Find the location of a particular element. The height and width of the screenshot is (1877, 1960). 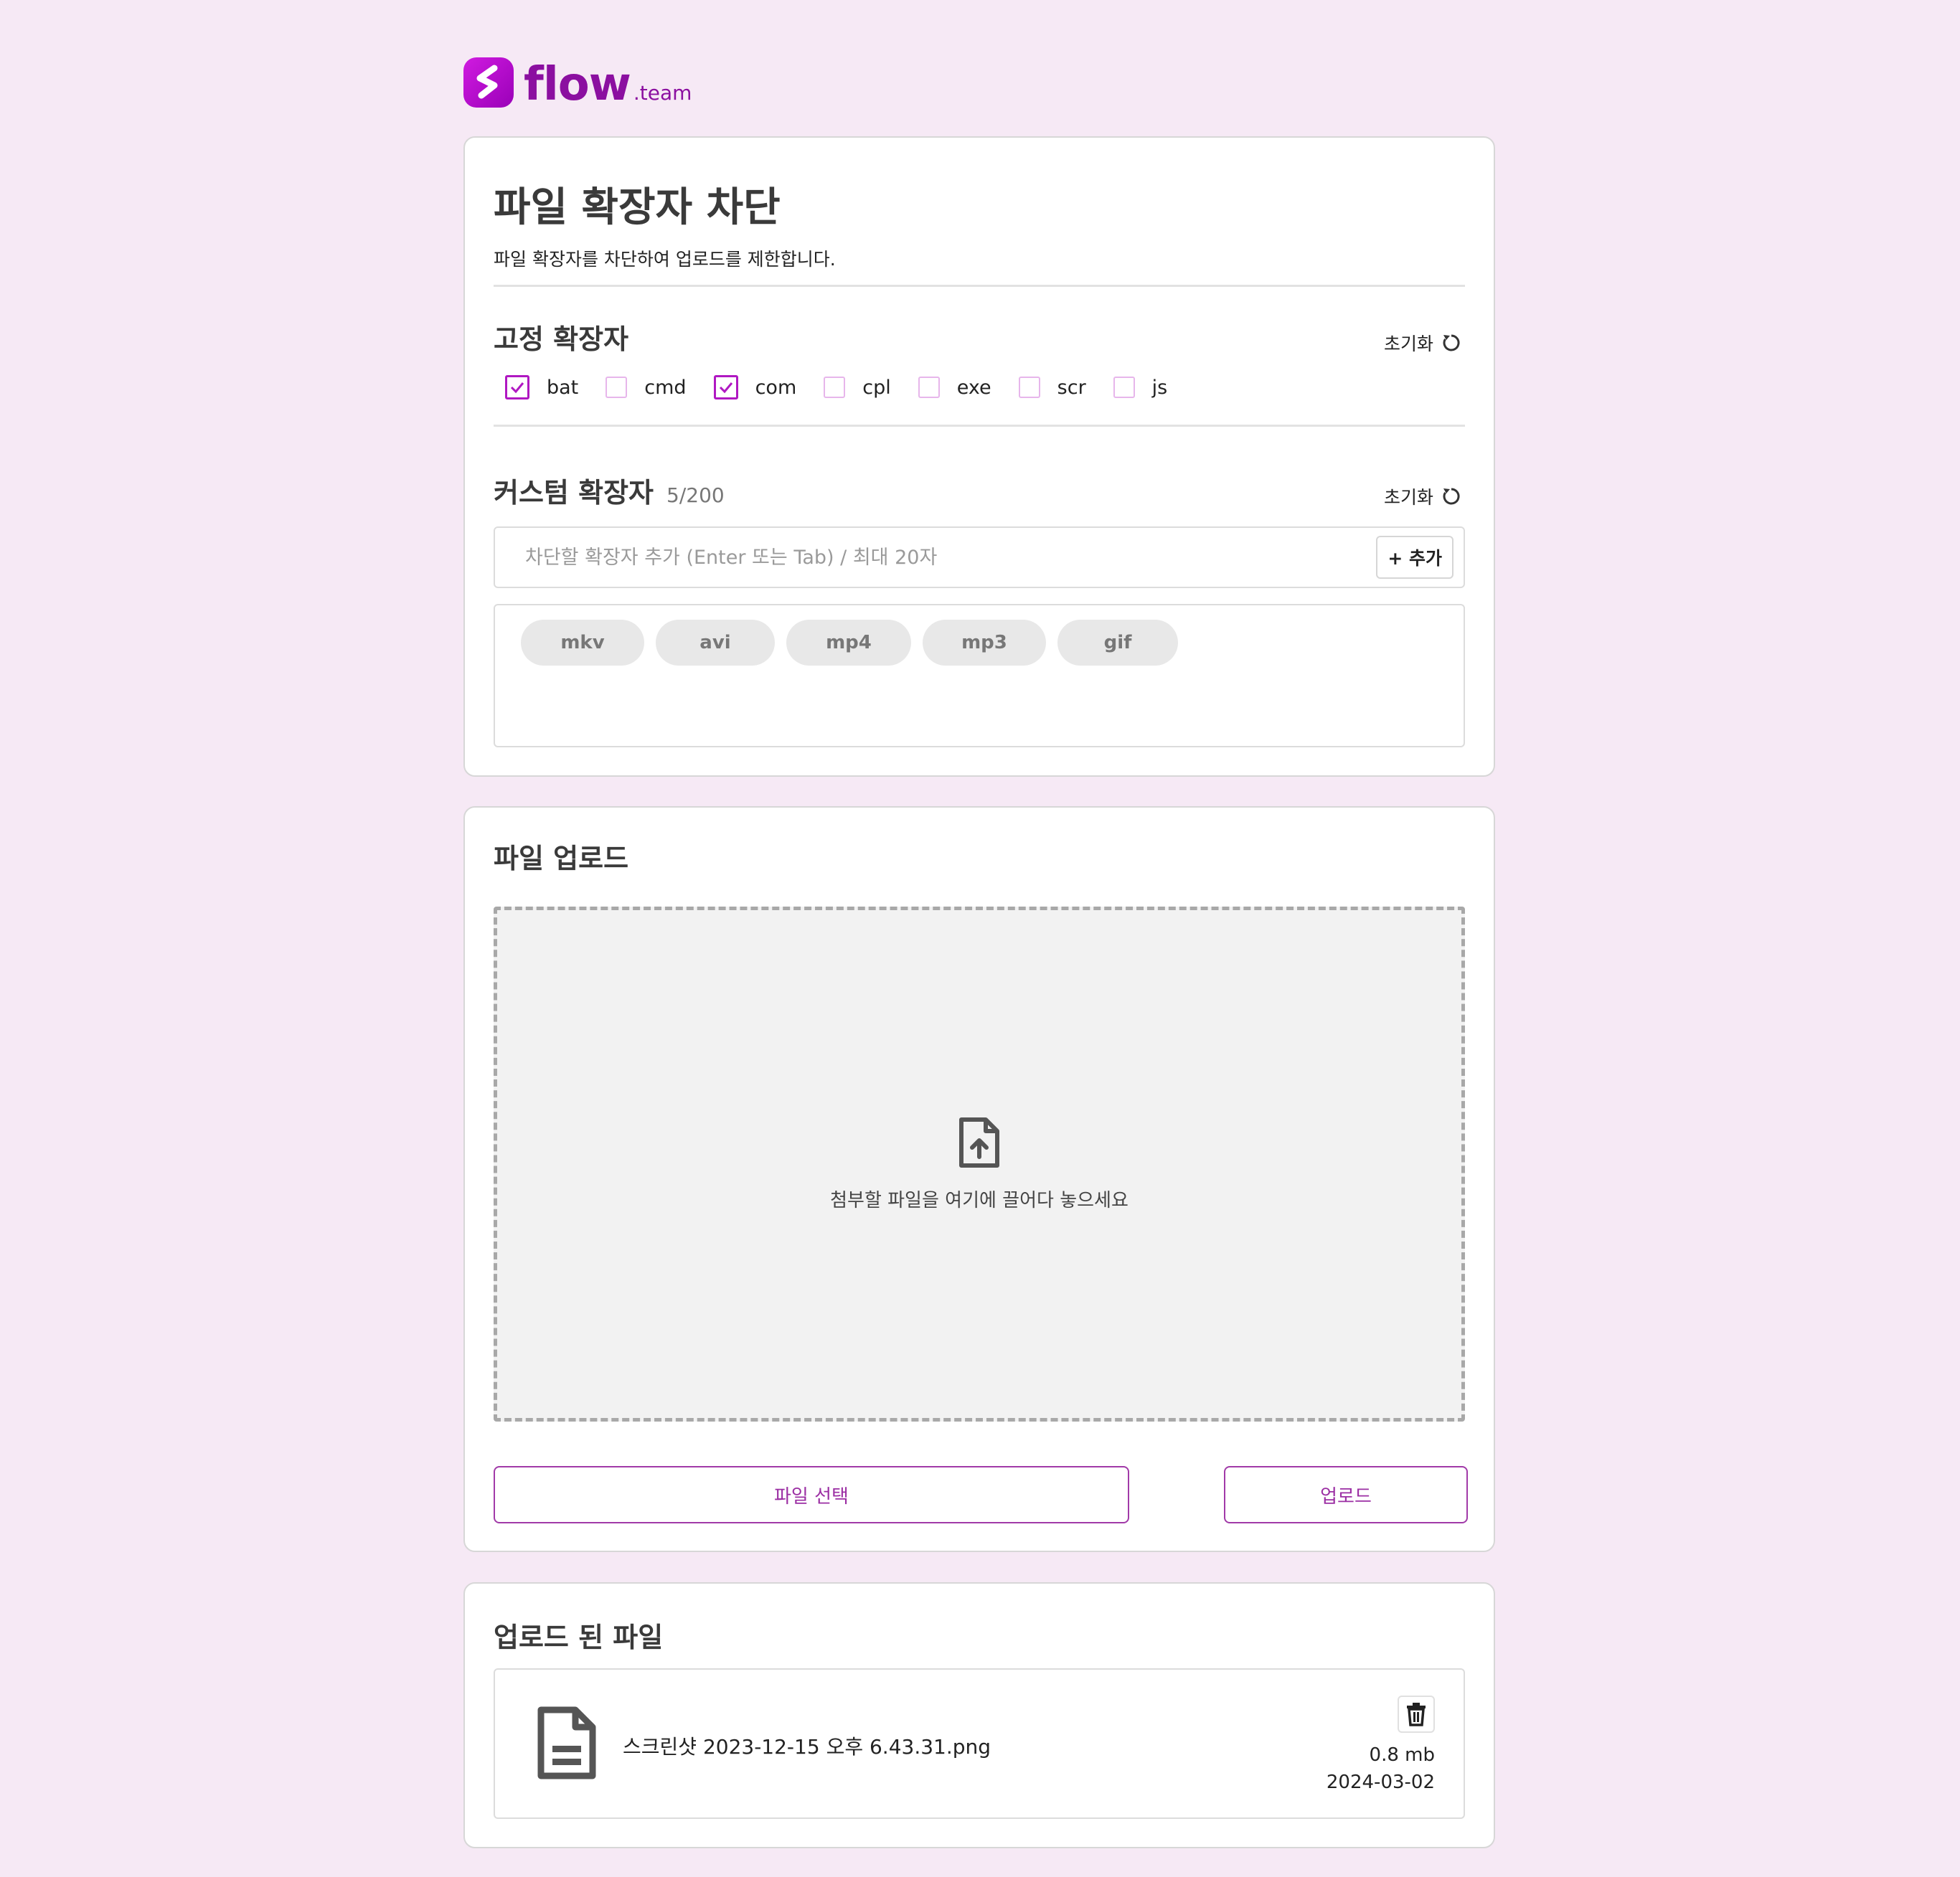

fixed-ext-label: scr is located at coordinates (1071, 387).